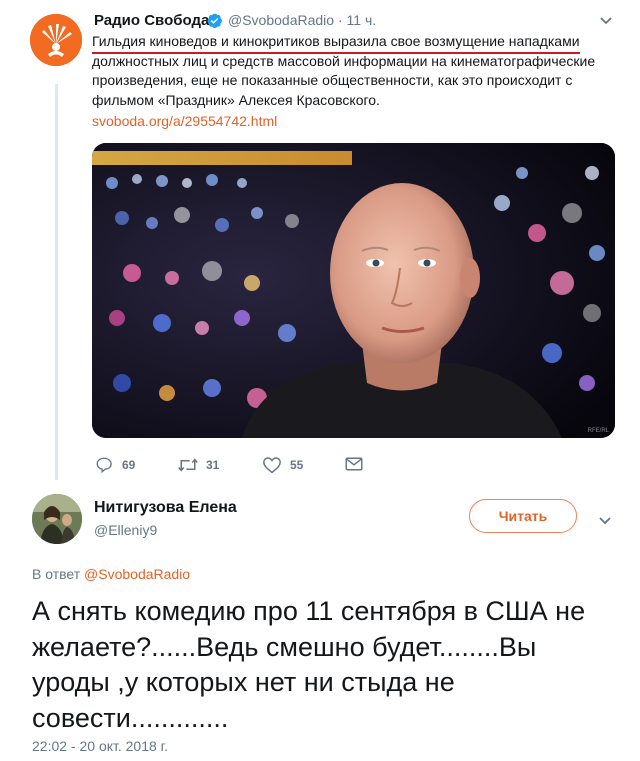 The image size is (640, 761). I want to click on direct-message-icon, so click(354, 464).